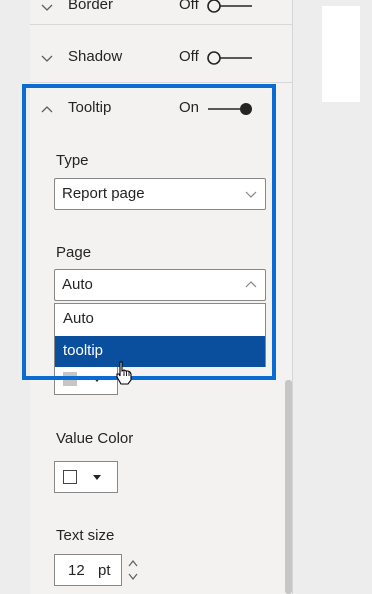  What do you see at coordinates (91, 6) in the screenshot?
I see `section-title: Border` at bounding box center [91, 6].